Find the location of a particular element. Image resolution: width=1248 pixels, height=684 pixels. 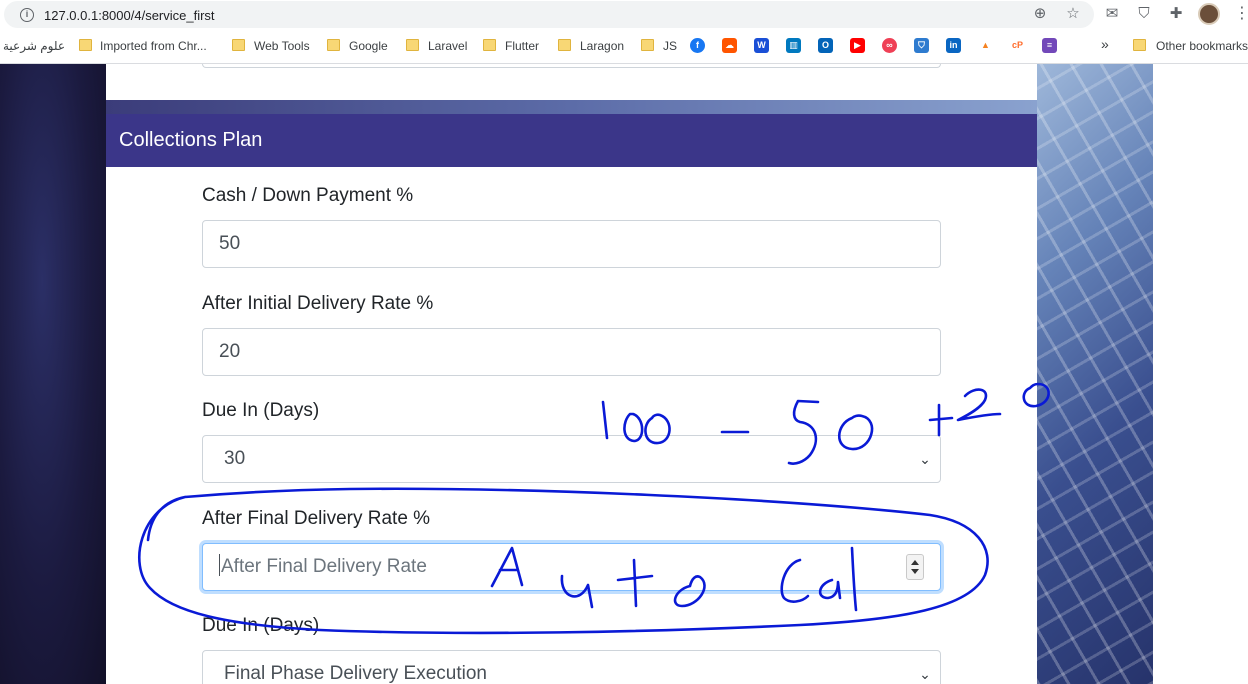

down-payment-input: 50 is located at coordinates (571, 244).